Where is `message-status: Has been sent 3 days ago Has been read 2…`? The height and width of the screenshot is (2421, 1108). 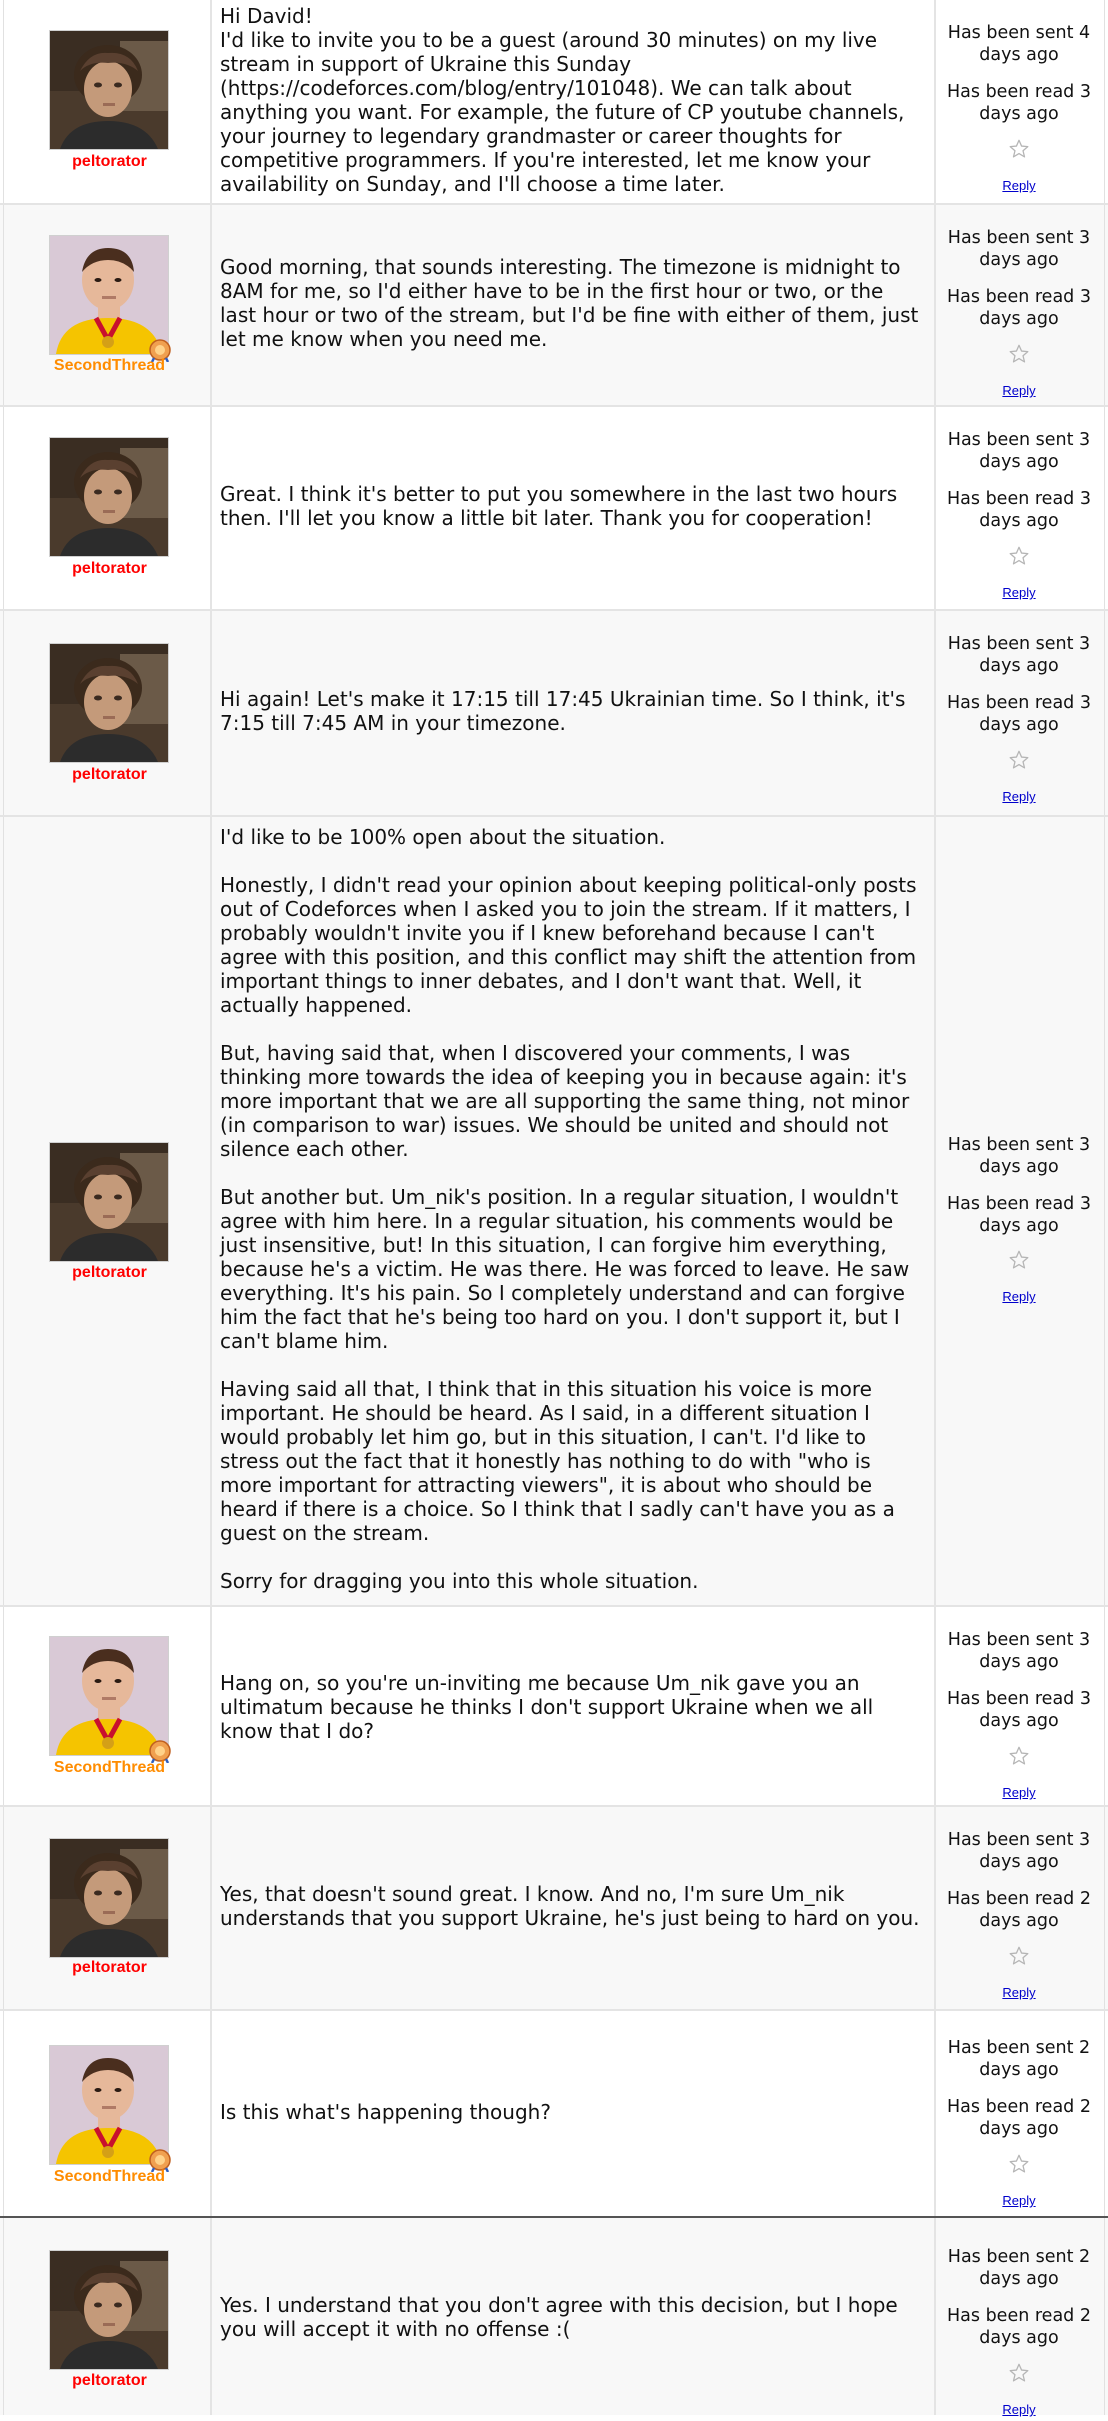 message-status: Has been sent 3 days ago Has been read 2… is located at coordinates (1019, 1908).